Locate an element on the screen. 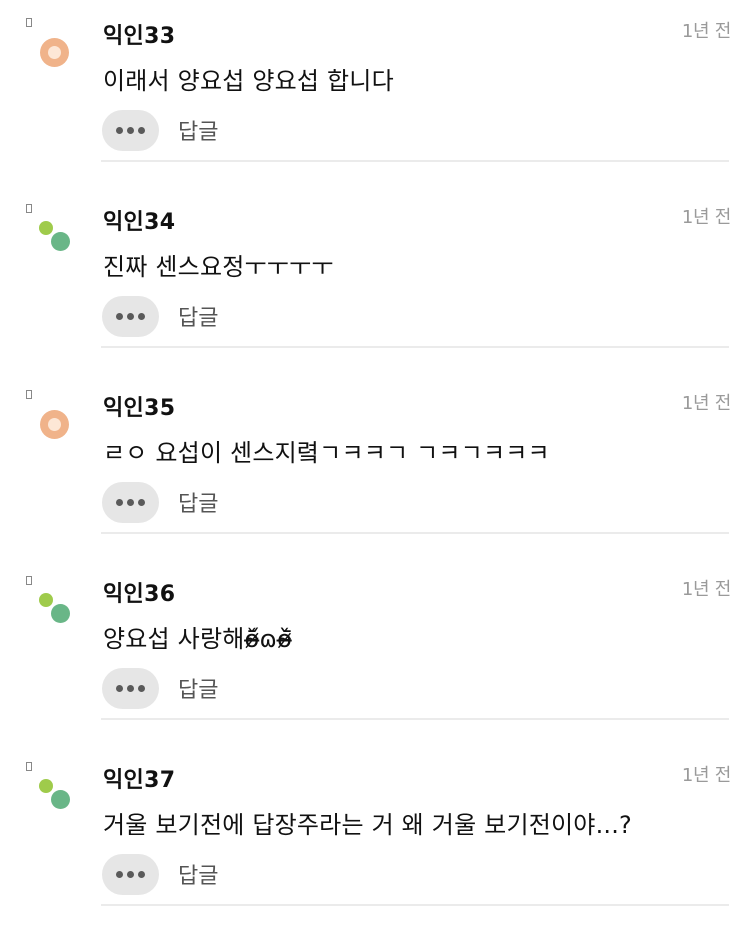 The width and height of the screenshot is (750, 930). comment-username: 익인33 is located at coordinates (139, 36).